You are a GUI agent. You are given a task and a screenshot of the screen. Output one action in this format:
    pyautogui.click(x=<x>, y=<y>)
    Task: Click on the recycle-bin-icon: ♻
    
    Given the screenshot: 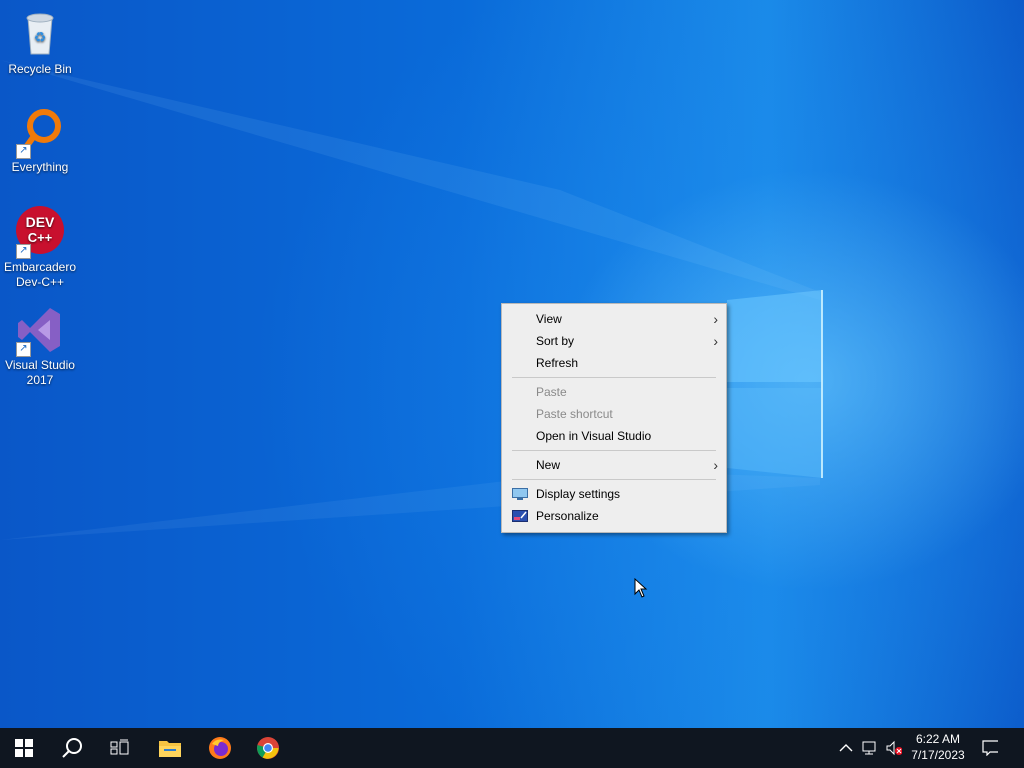 What is the action you would take?
    pyautogui.click(x=40, y=34)
    